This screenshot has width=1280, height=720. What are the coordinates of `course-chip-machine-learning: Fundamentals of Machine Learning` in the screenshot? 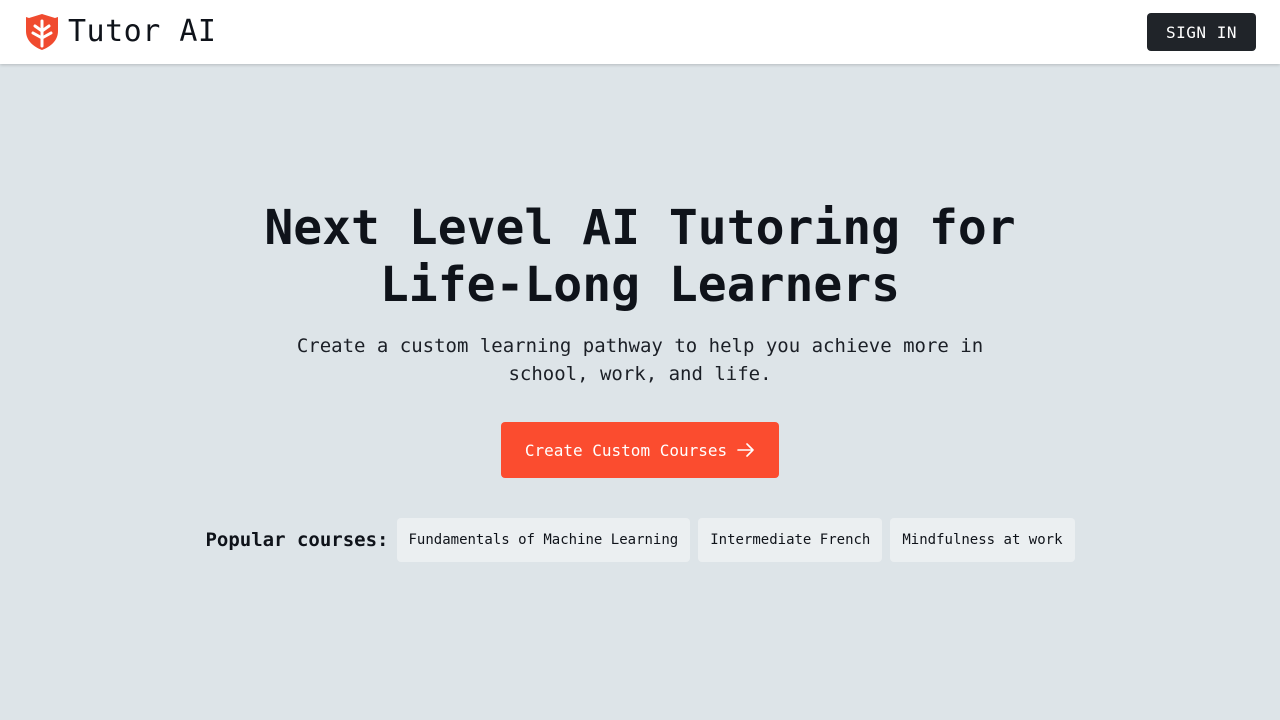 It's located at (543, 540).